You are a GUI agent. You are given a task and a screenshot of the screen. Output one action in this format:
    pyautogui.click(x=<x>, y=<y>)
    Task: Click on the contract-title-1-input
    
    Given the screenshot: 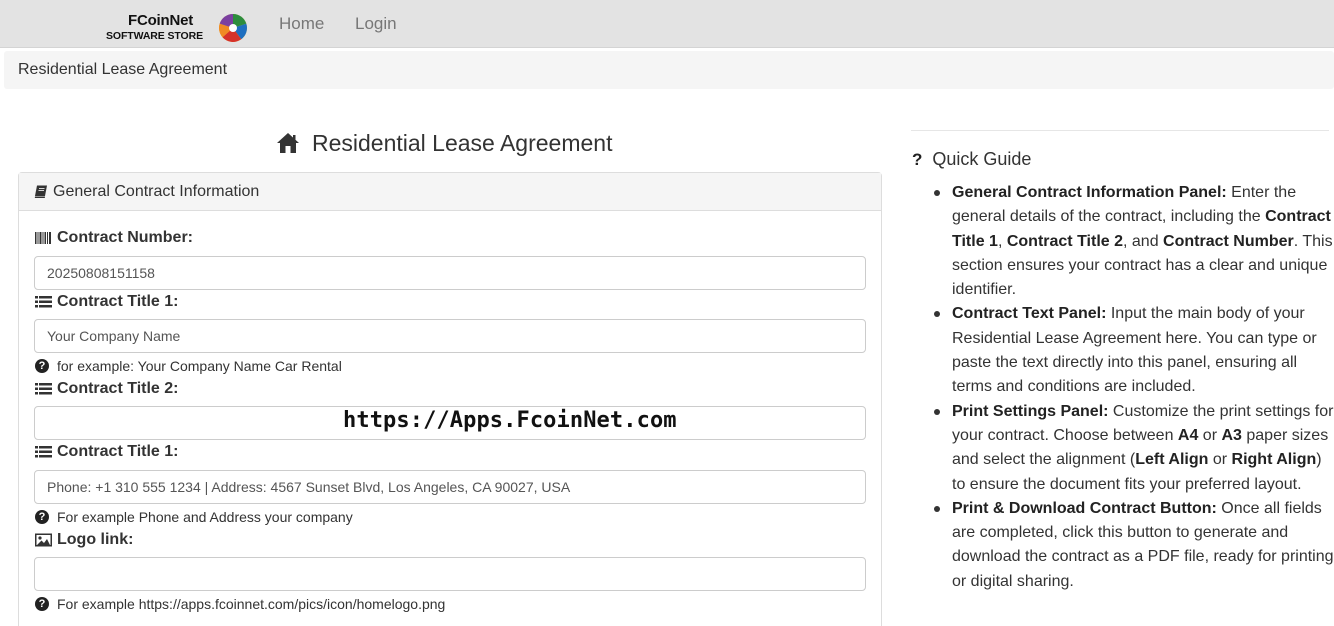 What is the action you would take?
    pyautogui.click(x=450, y=336)
    